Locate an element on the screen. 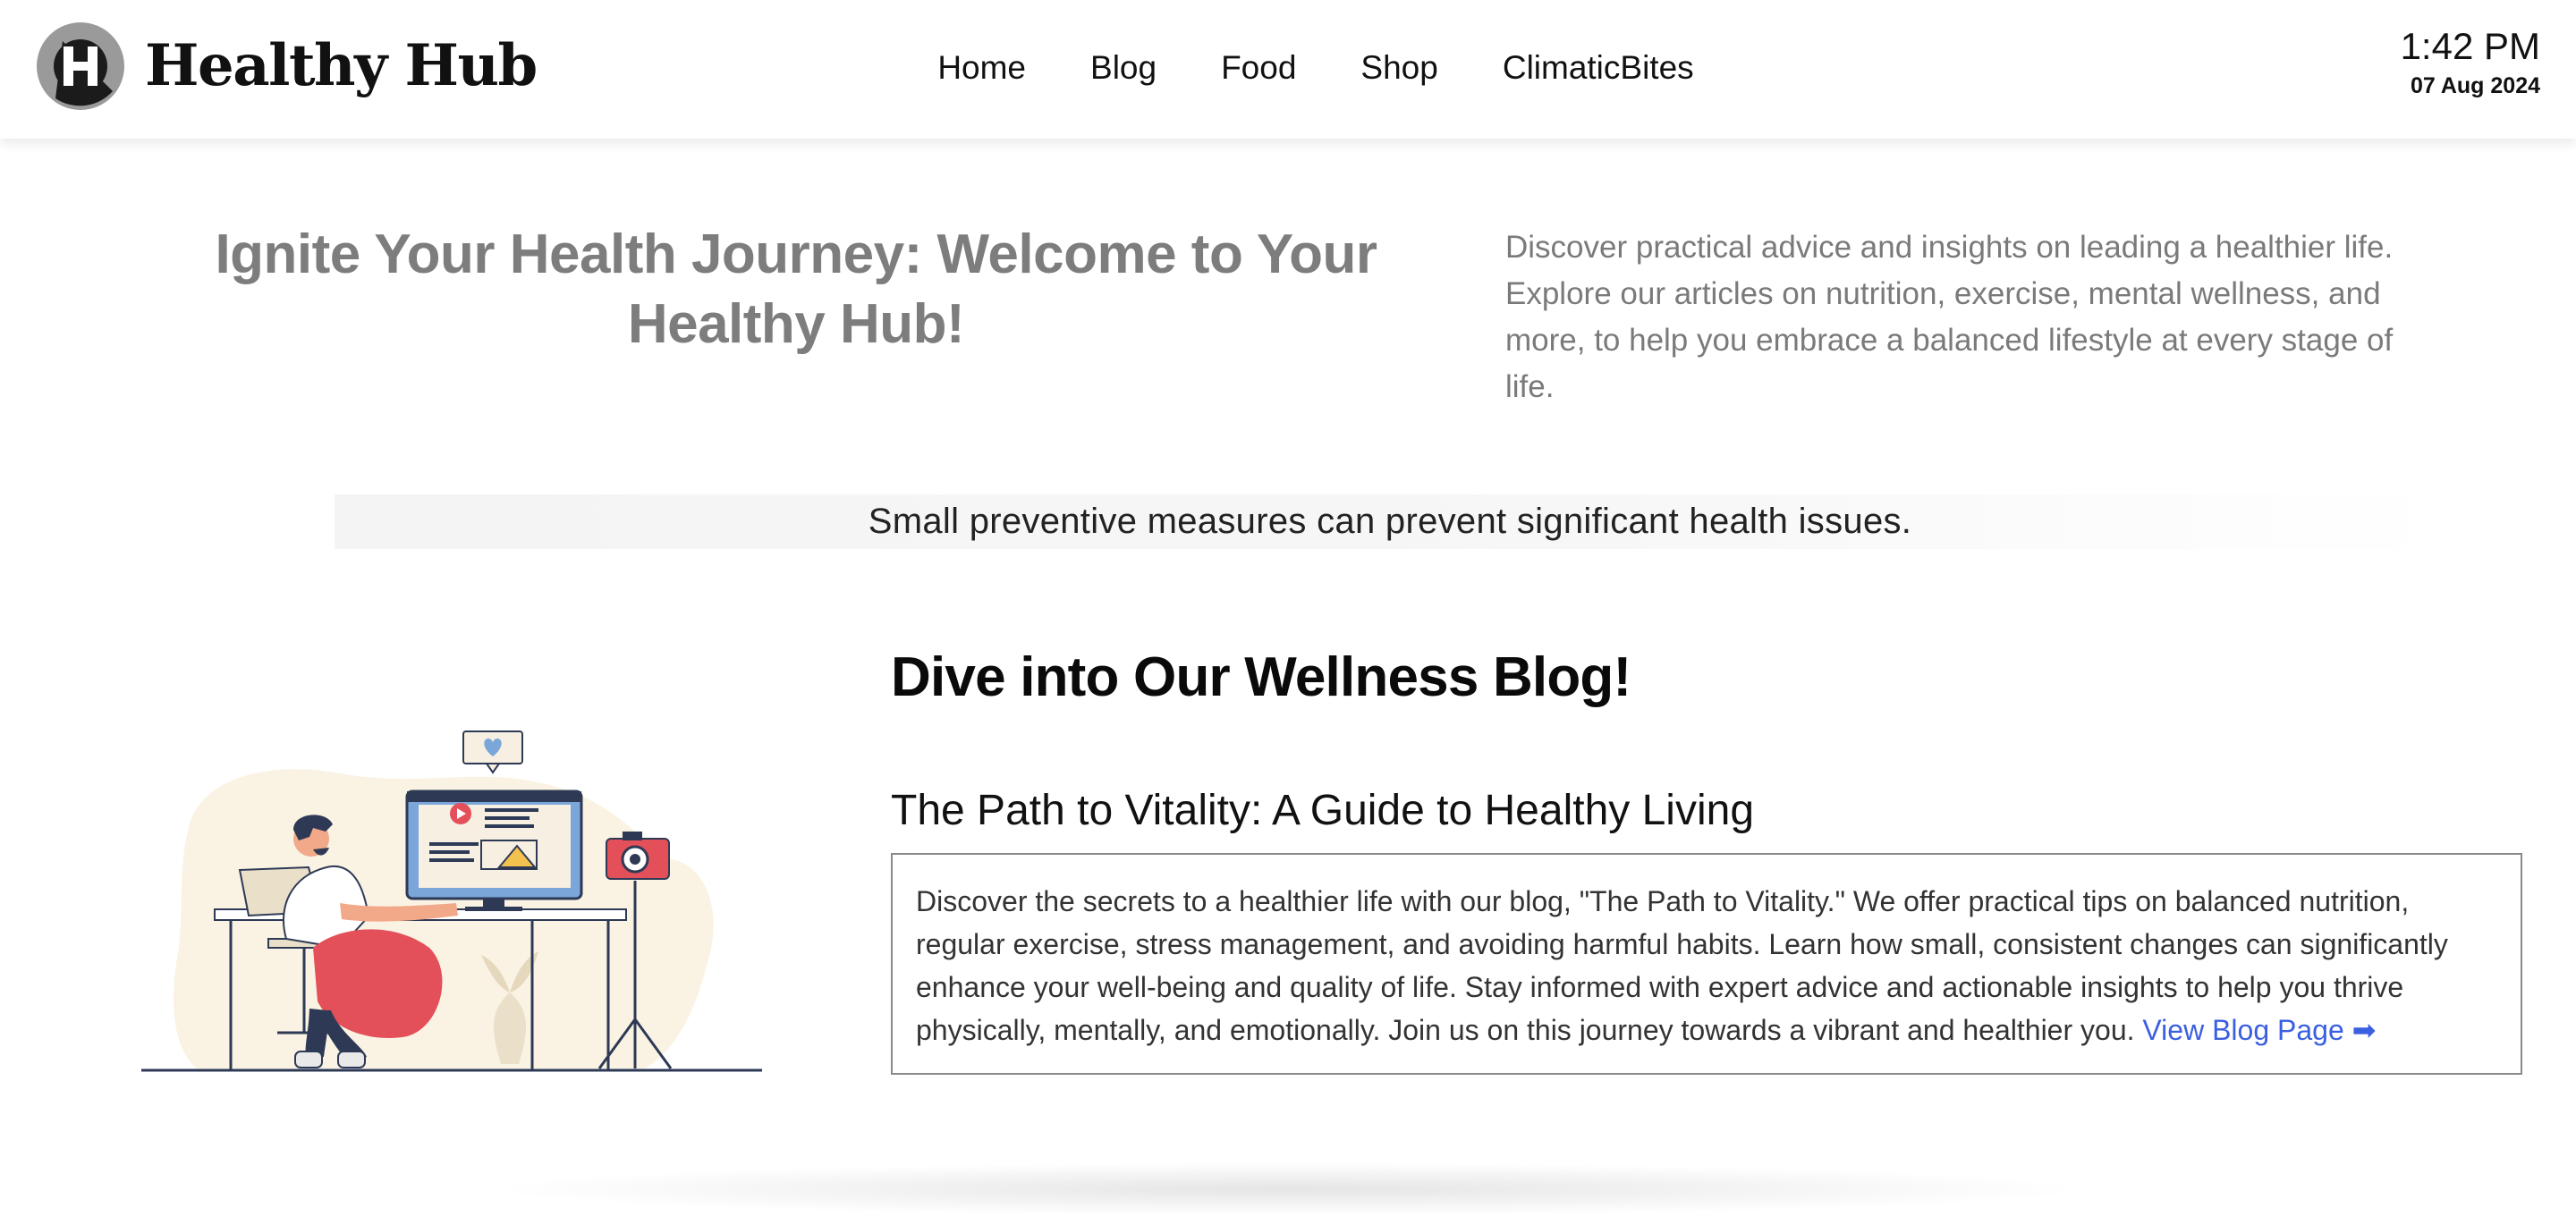 The width and height of the screenshot is (2576, 1216). nav-climaticbites: ClimaticBites is located at coordinates (1598, 68).